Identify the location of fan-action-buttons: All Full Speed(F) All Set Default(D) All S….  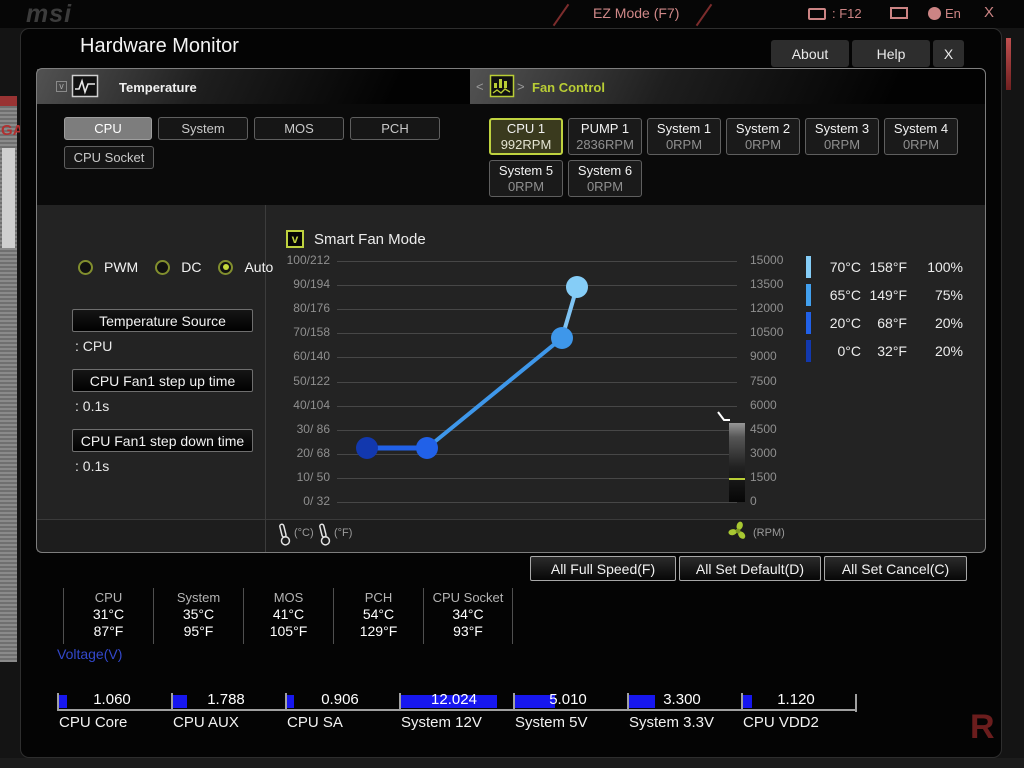
(748, 568).